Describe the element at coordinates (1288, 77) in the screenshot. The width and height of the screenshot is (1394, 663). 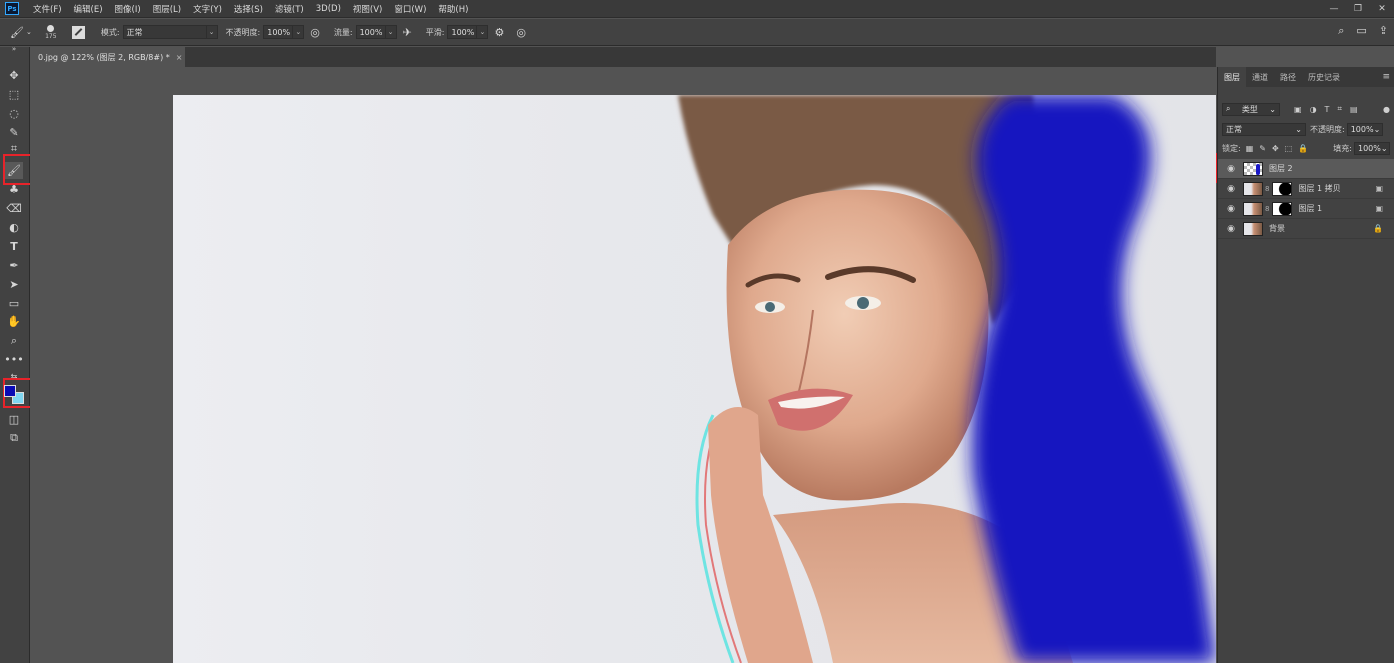
I see `tab-paths: 路径` at that location.